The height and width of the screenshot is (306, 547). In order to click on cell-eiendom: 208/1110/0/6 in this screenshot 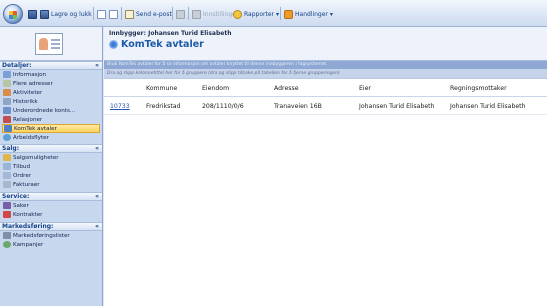, I will do `click(223, 106)`.